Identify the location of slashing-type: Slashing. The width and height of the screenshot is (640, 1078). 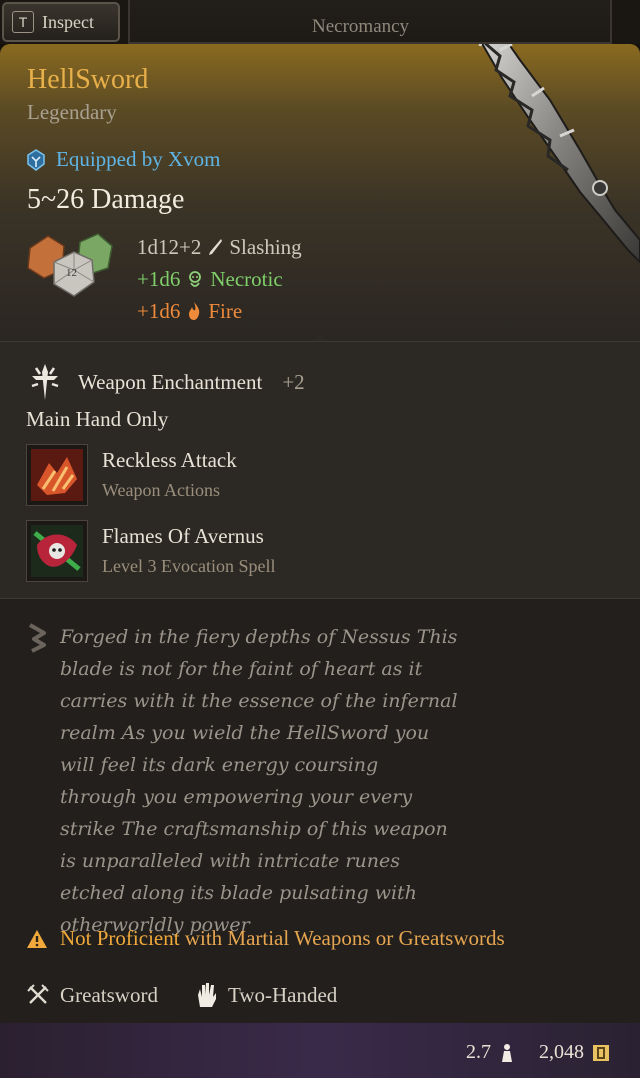
(265, 246).